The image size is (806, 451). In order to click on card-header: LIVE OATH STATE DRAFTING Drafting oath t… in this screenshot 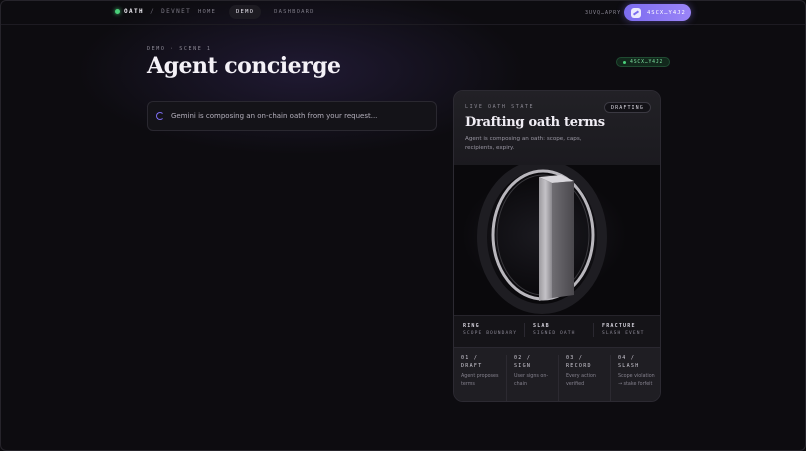, I will do `click(557, 128)`.